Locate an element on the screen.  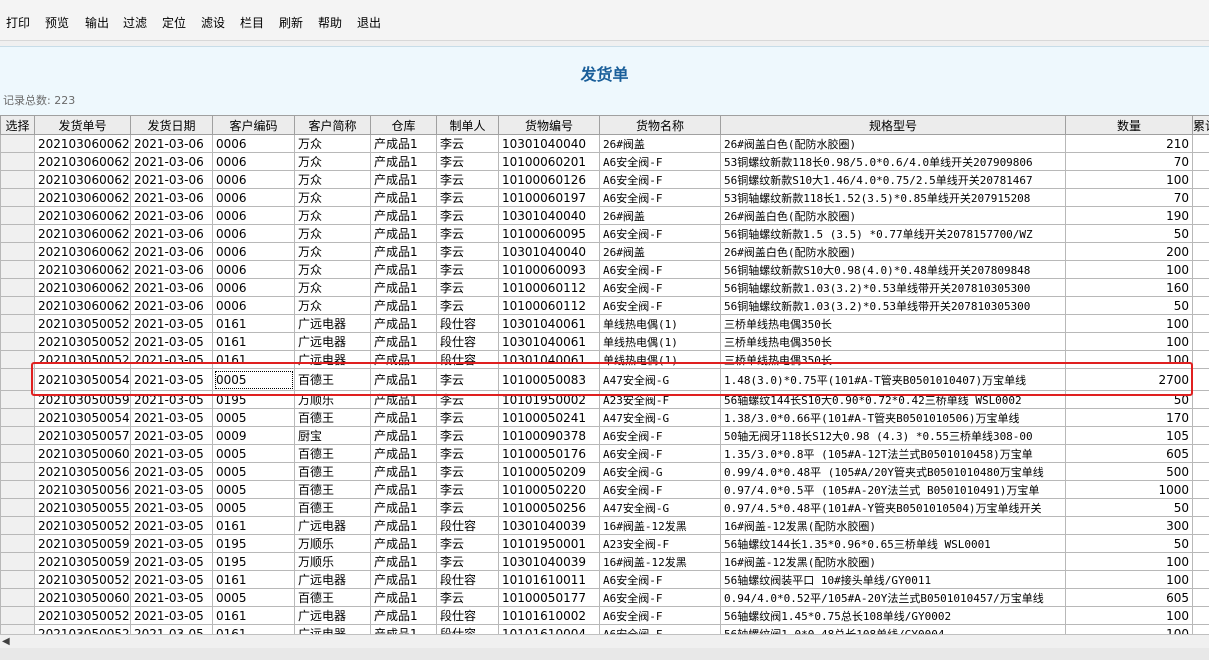
cell-货物编号: 10101950001 is located at coordinates (549, 543).